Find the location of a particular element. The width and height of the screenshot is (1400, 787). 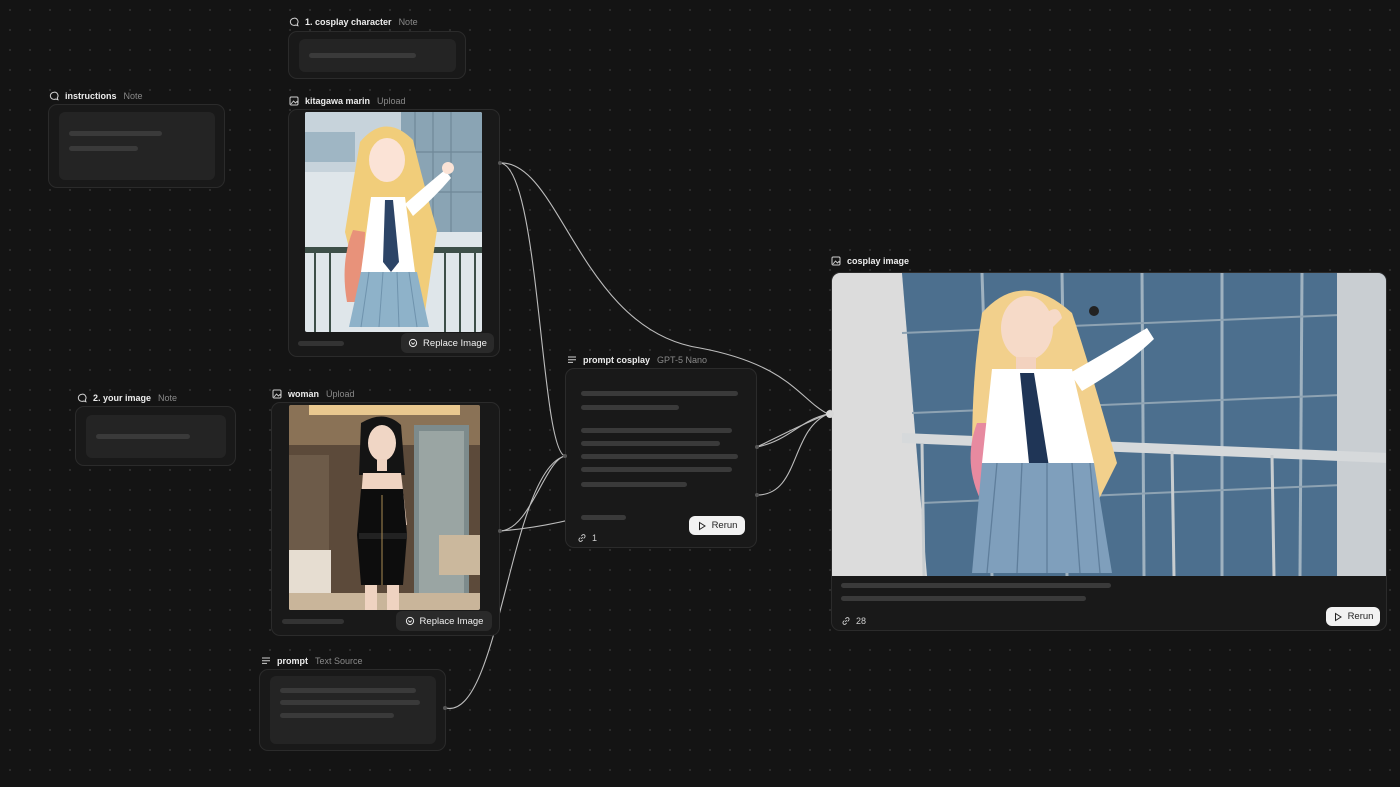

run-count: 28 is located at coordinates (853, 621).